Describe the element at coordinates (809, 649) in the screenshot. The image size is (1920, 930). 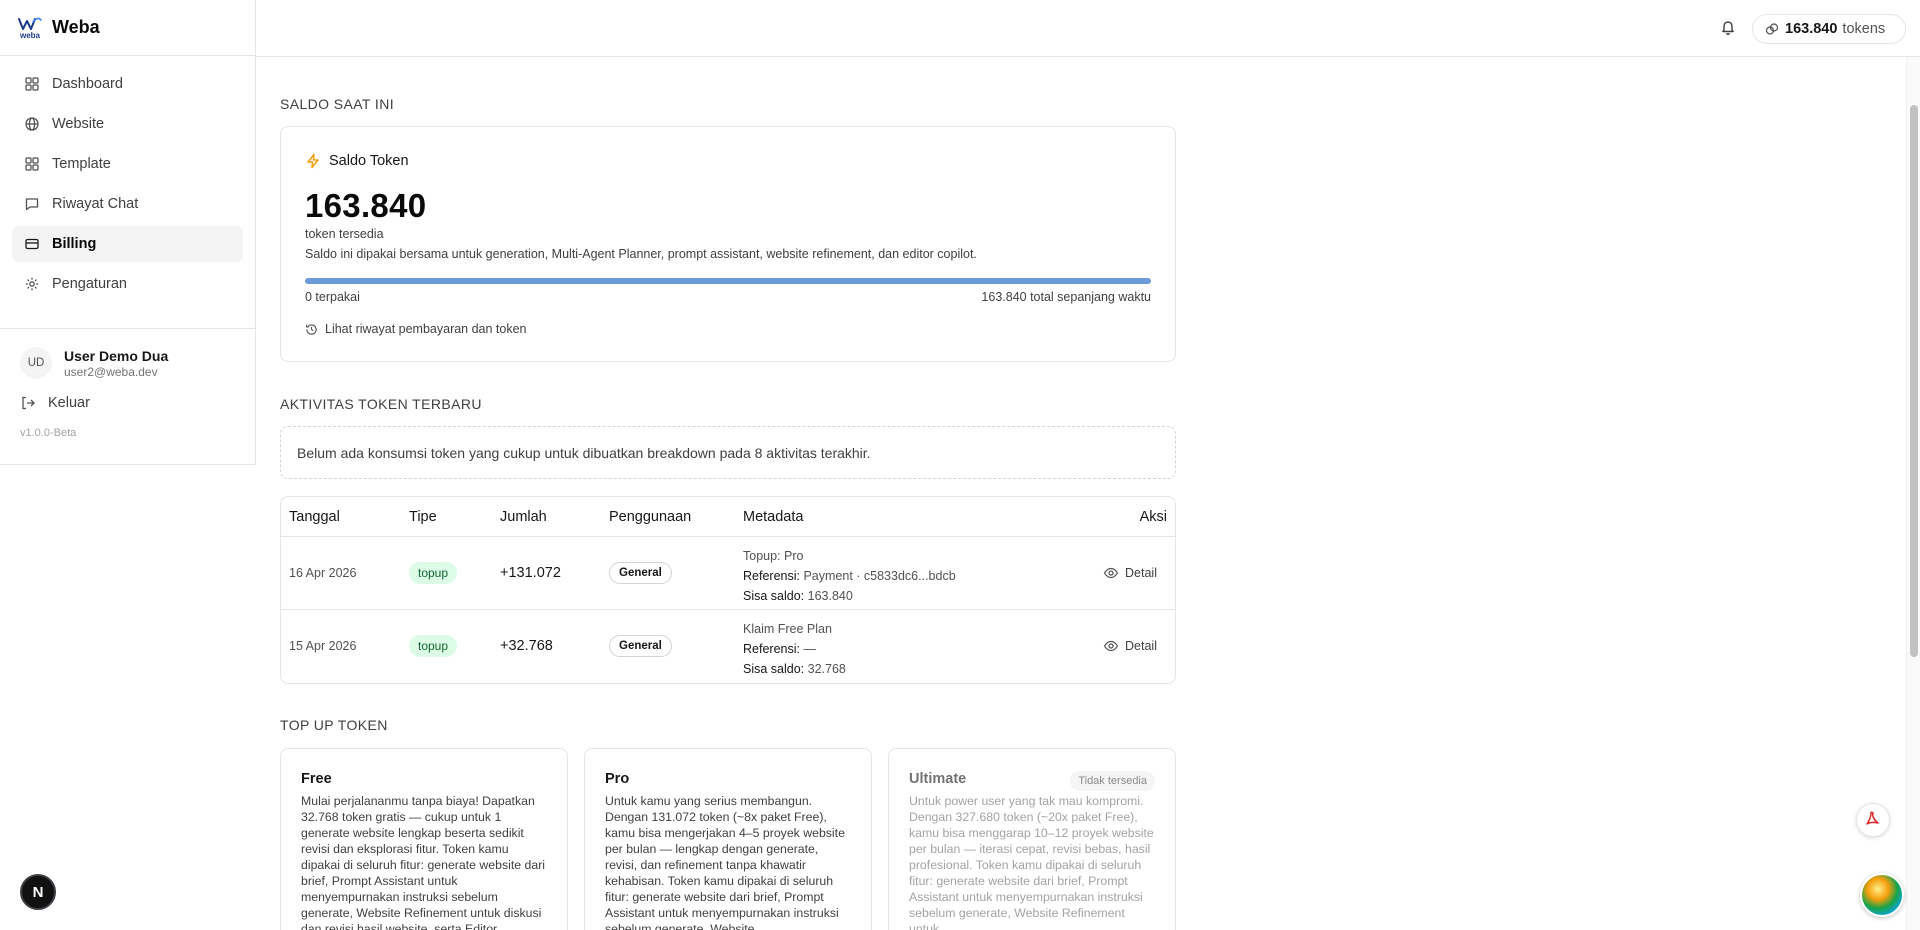
I see `meta-ref-value: —` at that location.